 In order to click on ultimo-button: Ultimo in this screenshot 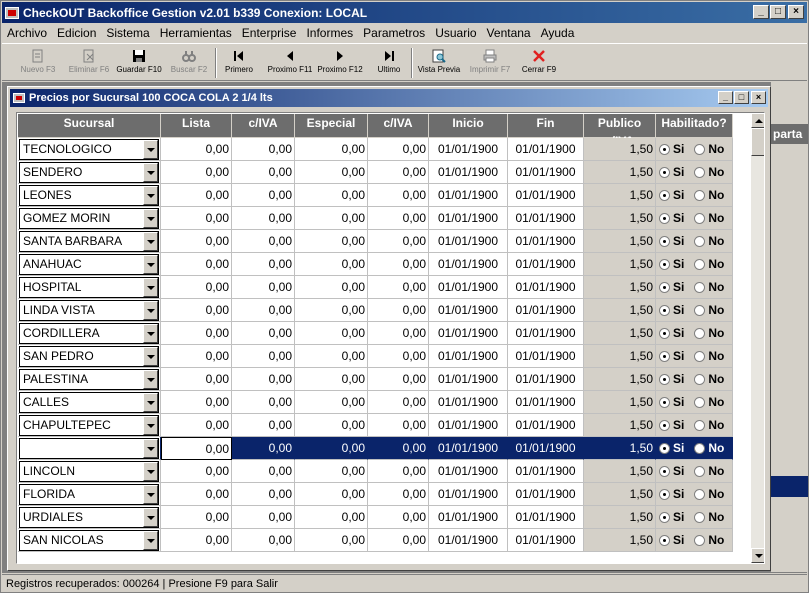, I will do `click(389, 63)`.